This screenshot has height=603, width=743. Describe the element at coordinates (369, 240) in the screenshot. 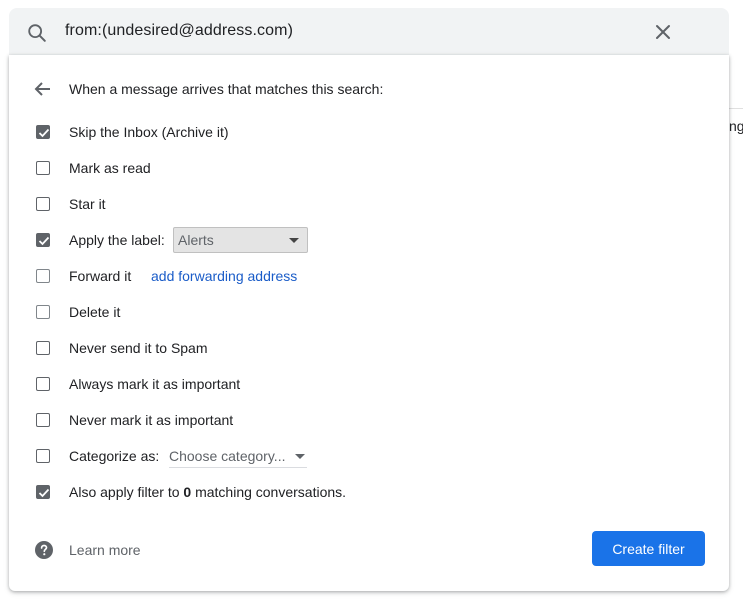

I see `option-apply-label: Apply the label: Alerts` at that location.